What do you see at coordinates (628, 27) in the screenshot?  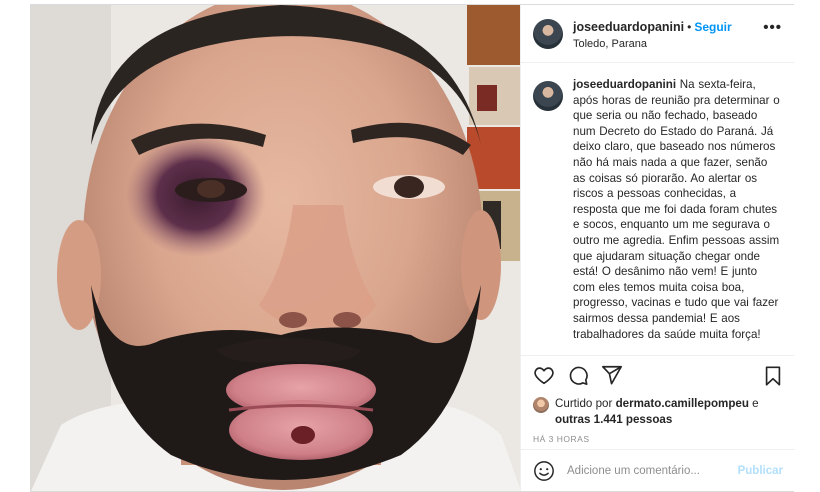 I see `author-username: joseeduardopanini` at bounding box center [628, 27].